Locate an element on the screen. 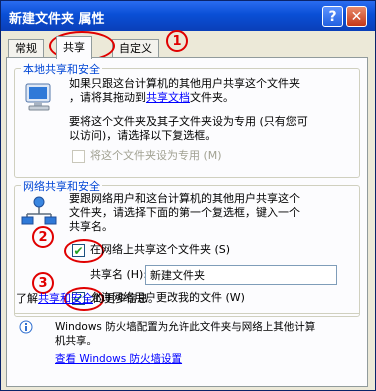 This screenshot has height=391, width=376. title-bar: 新建文件夹 属性 ? ✕ is located at coordinates (188, 16).